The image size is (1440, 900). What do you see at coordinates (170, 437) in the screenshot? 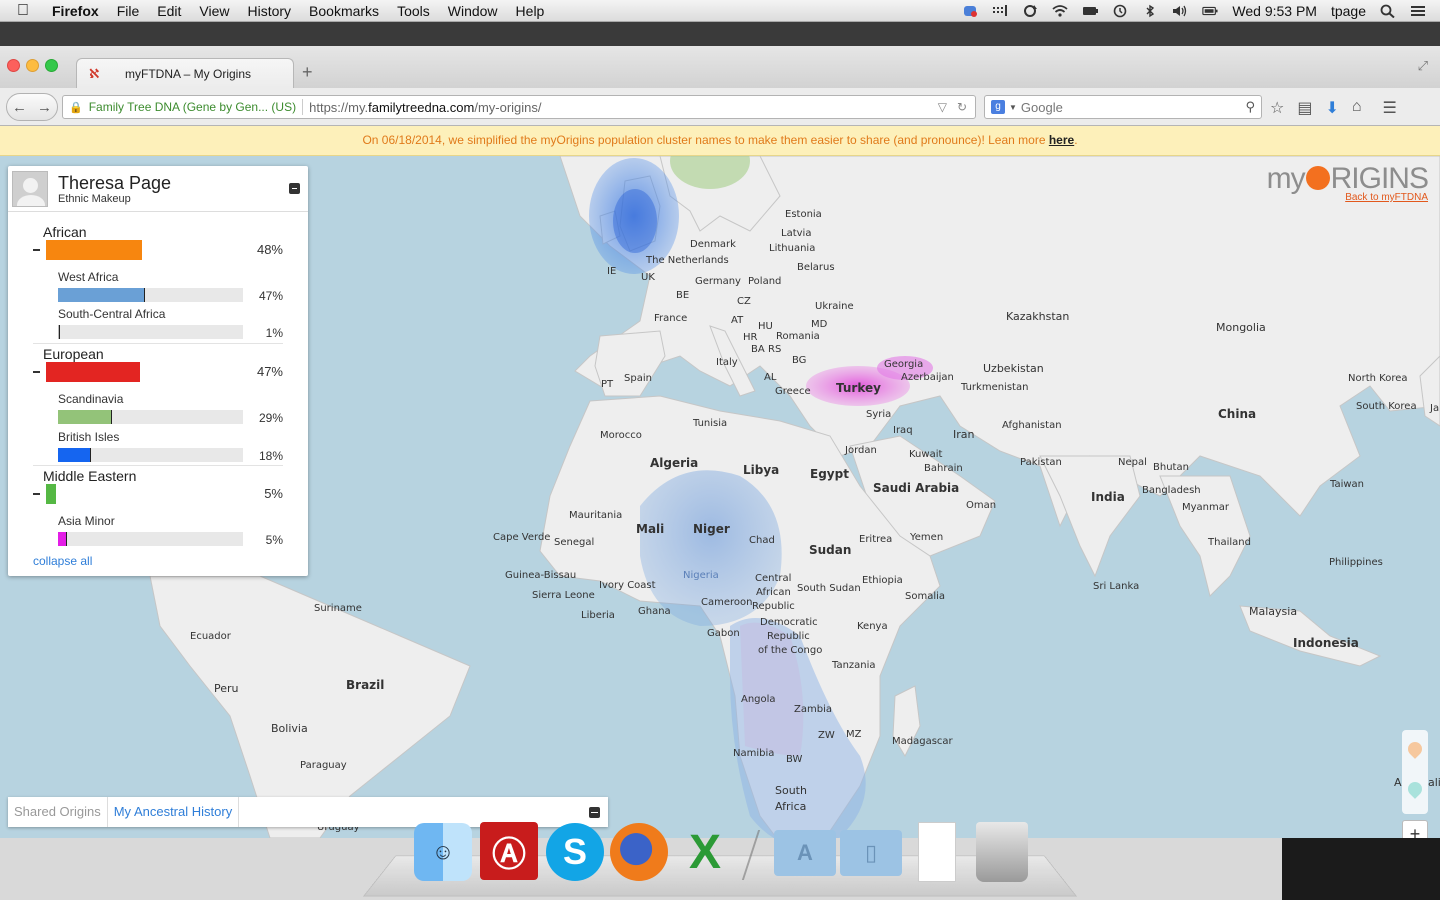
I see `subgroup-name: British Isles` at bounding box center [170, 437].